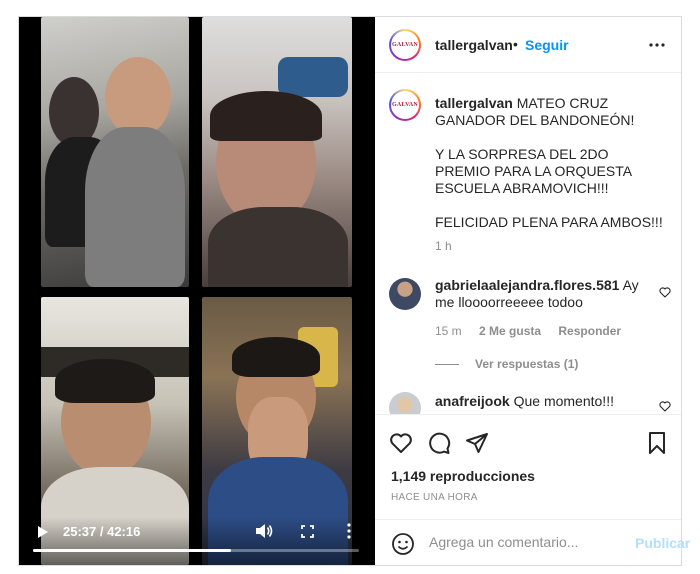 The width and height of the screenshot is (700, 574). I want to click on more-vertical-icon, so click(349, 531).